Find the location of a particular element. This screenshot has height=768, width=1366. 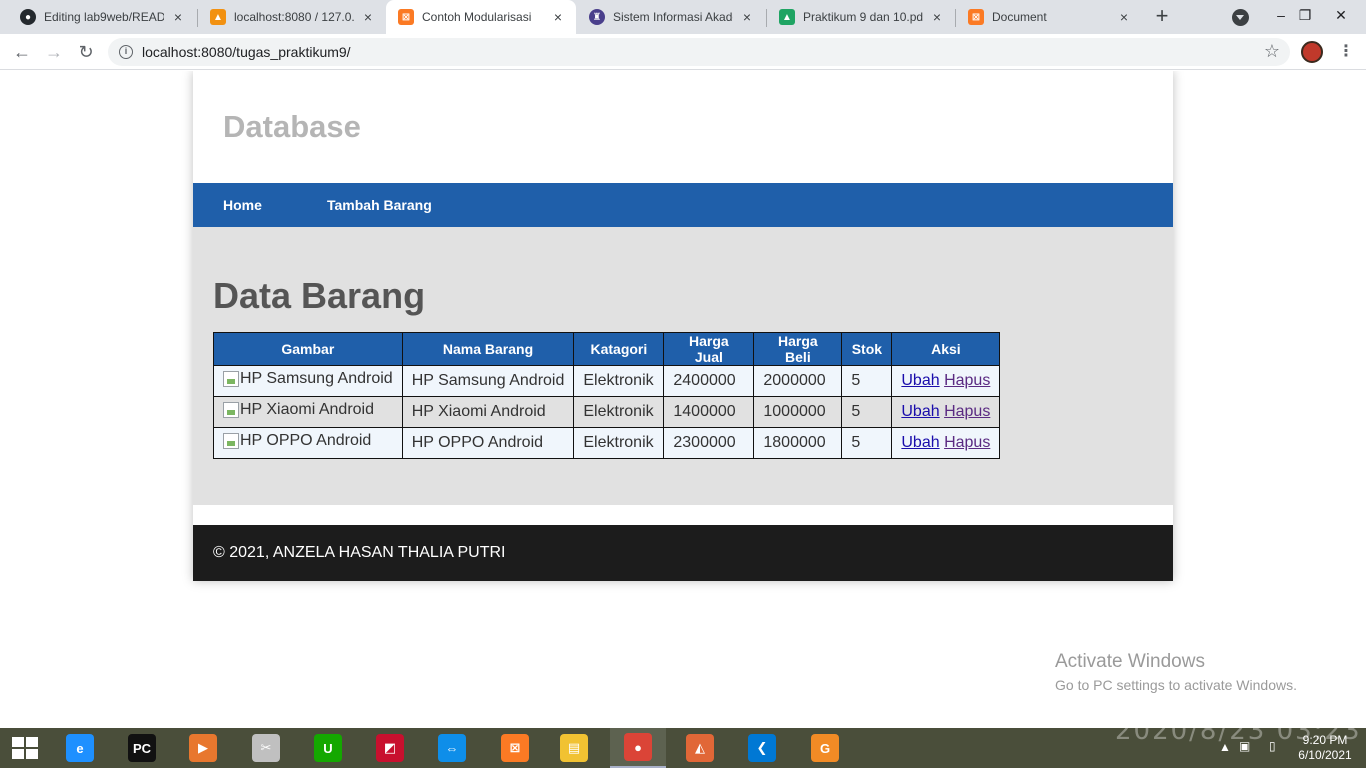

bookmark-star-icon: ☆ is located at coordinates (1272, 51).